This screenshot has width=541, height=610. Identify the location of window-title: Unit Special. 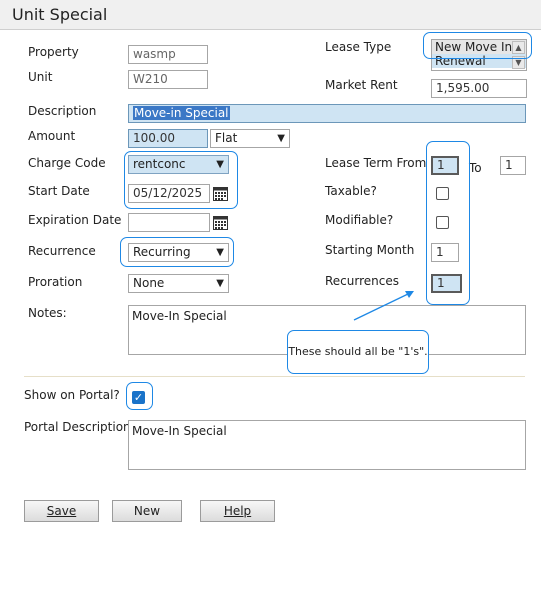
(60, 14).